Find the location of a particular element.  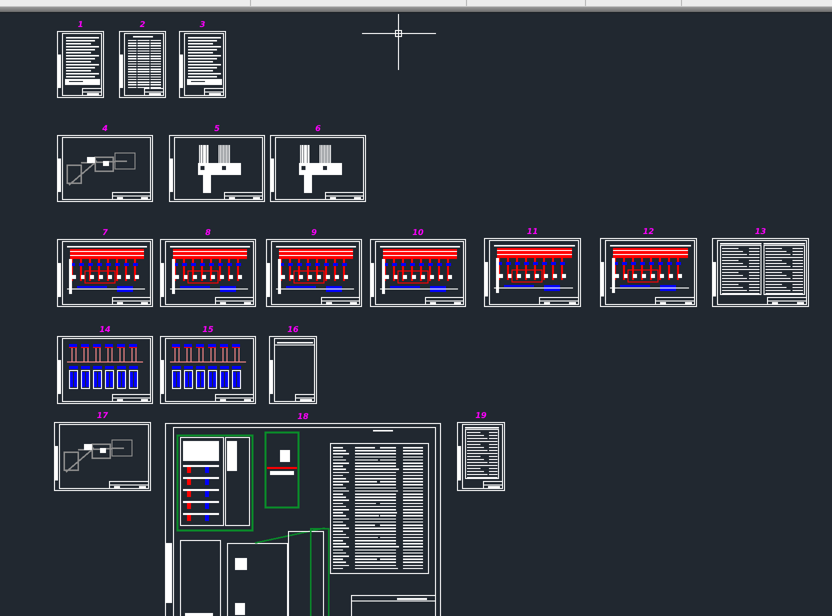

sheet-number: 7 is located at coordinates (105, 232).